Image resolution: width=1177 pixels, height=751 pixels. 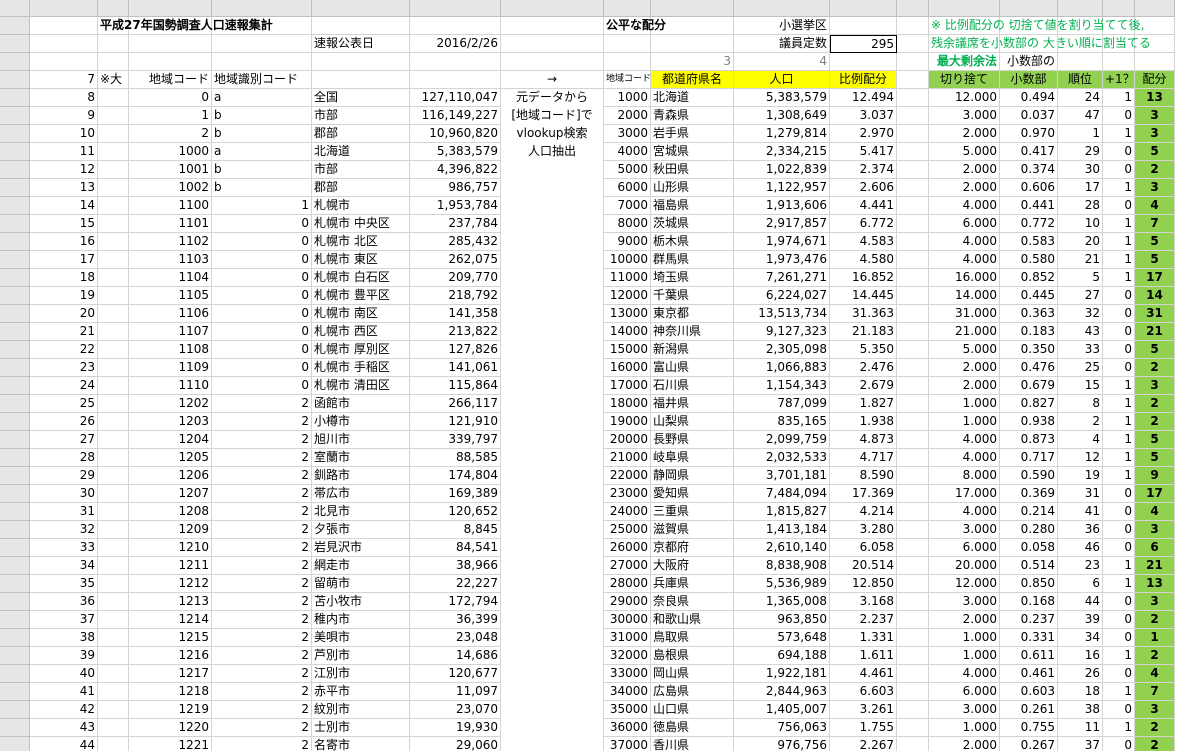 What do you see at coordinates (262, 224) in the screenshot?
I see `cell-D12: 0` at bounding box center [262, 224].